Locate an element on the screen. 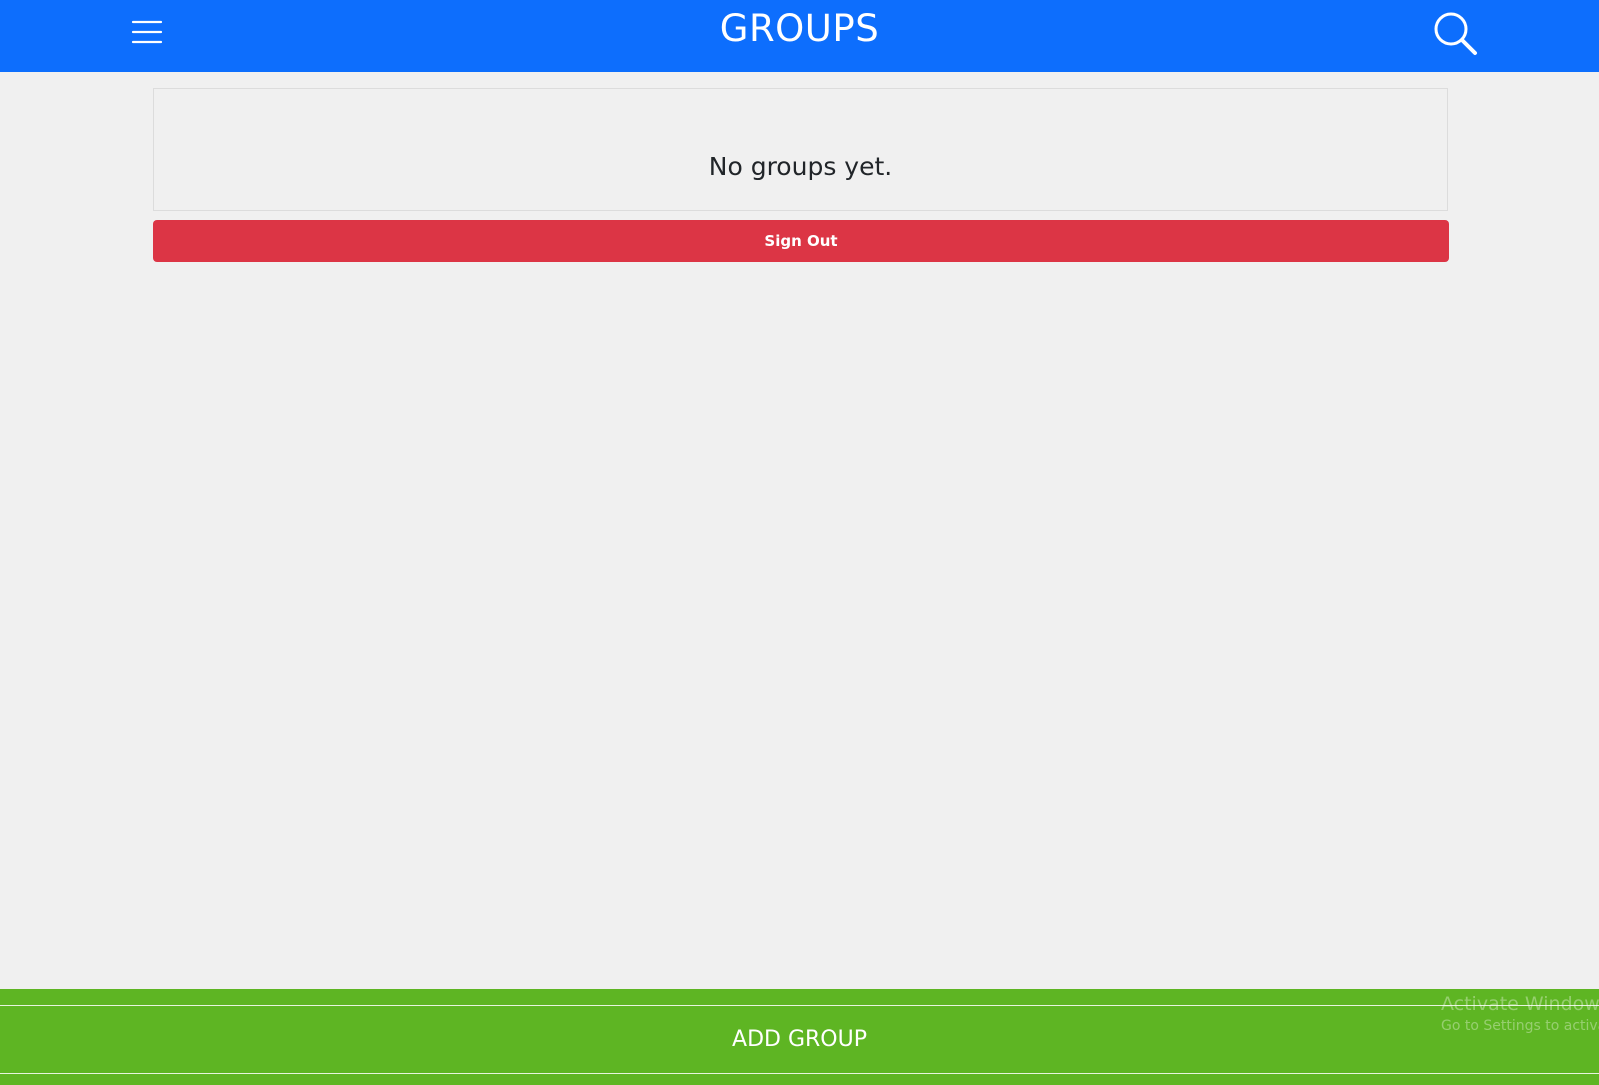  sign-out-button: Sign Out is located at coordinates (801, 241).